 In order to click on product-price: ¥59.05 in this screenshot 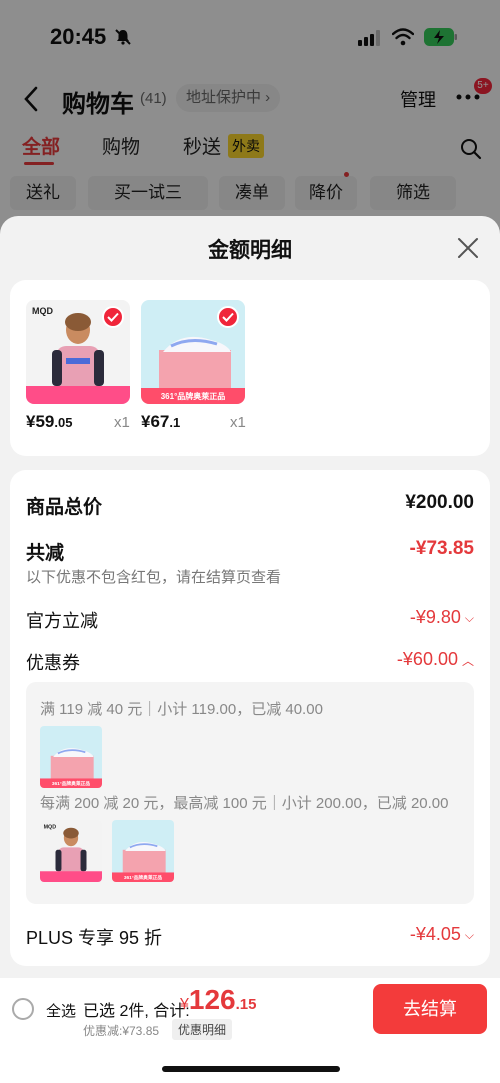, I will do `click(49, 422)`.